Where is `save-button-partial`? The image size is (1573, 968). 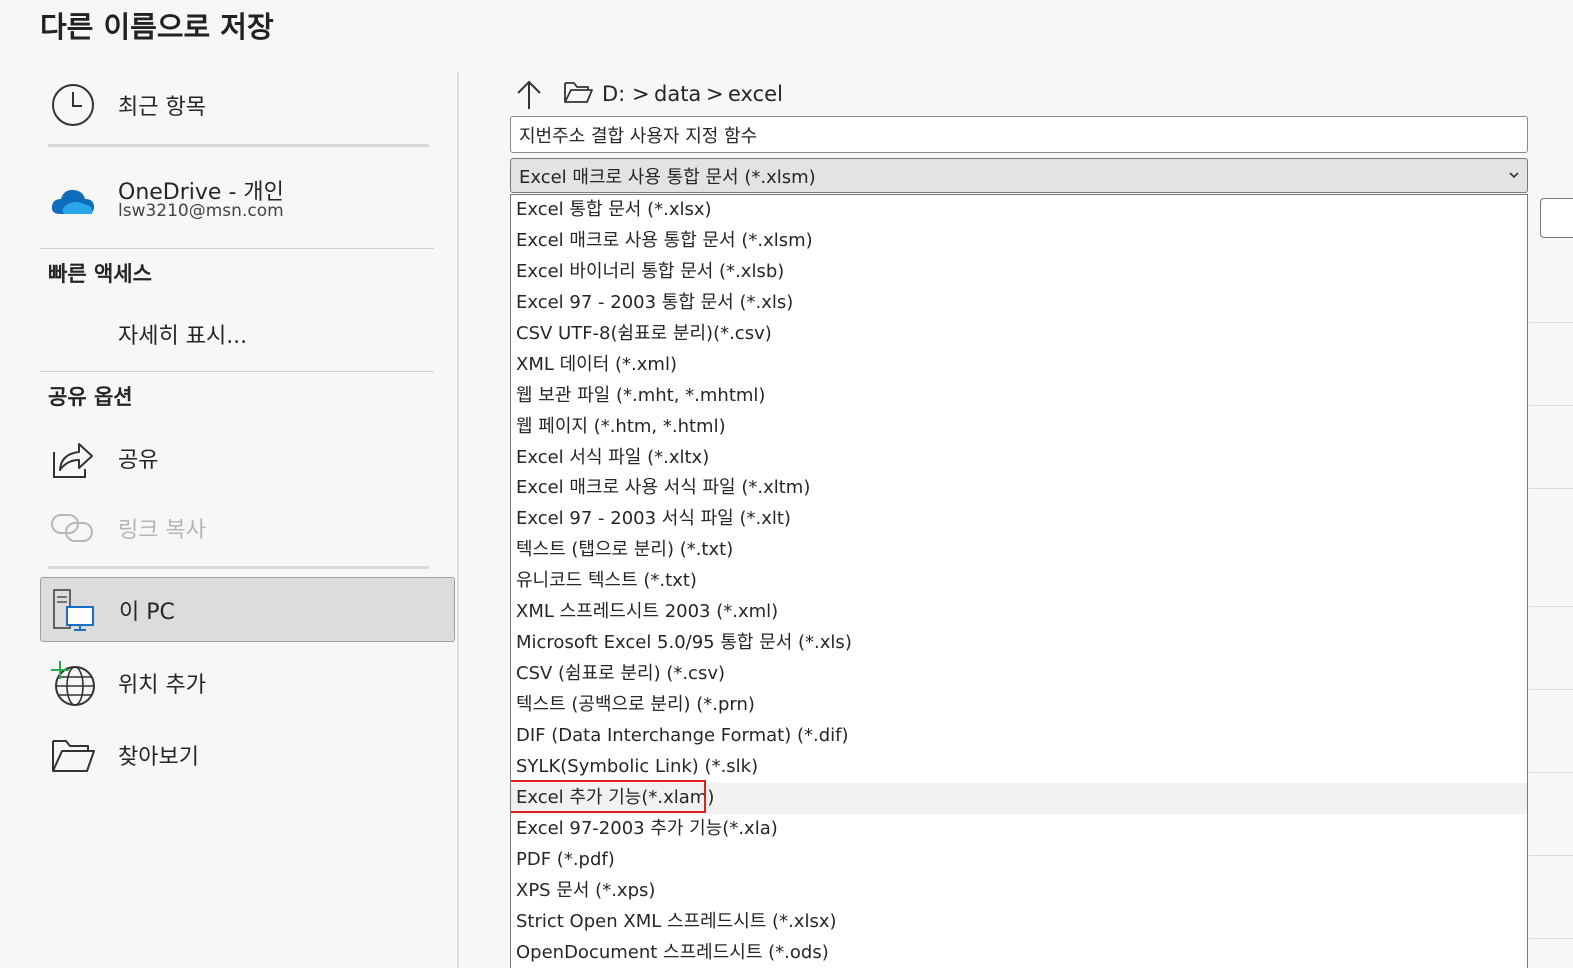 save-button-partial is located at coordinates (1556, 218).